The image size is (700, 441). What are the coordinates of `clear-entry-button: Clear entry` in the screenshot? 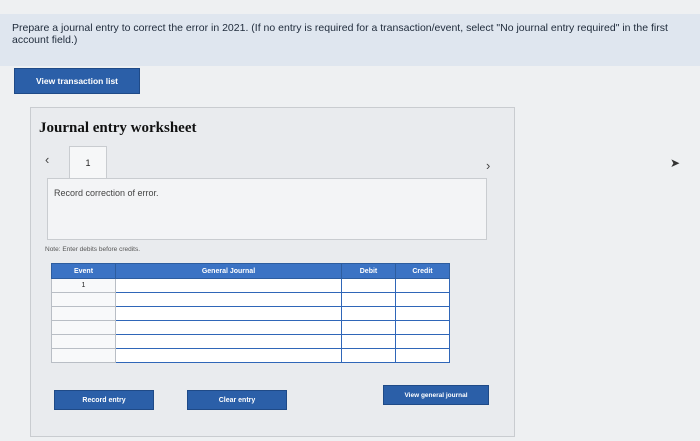 It's located at (237, 400).